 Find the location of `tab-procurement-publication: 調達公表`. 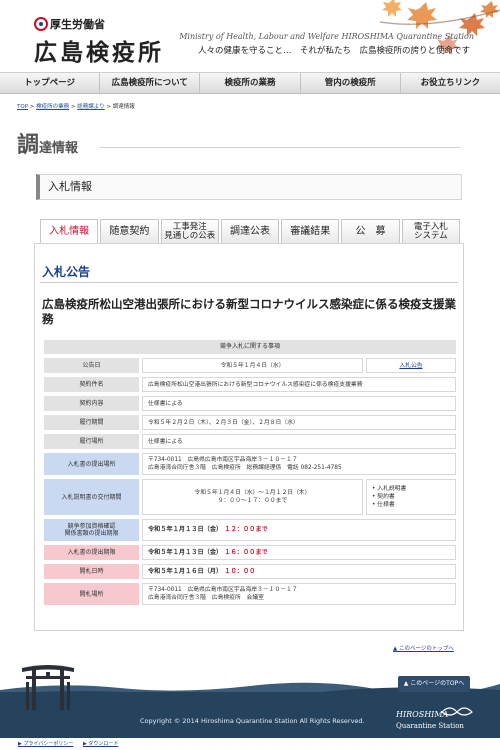

tab-procurement-publication: 調達公表 is located at coordinates (250, 231).